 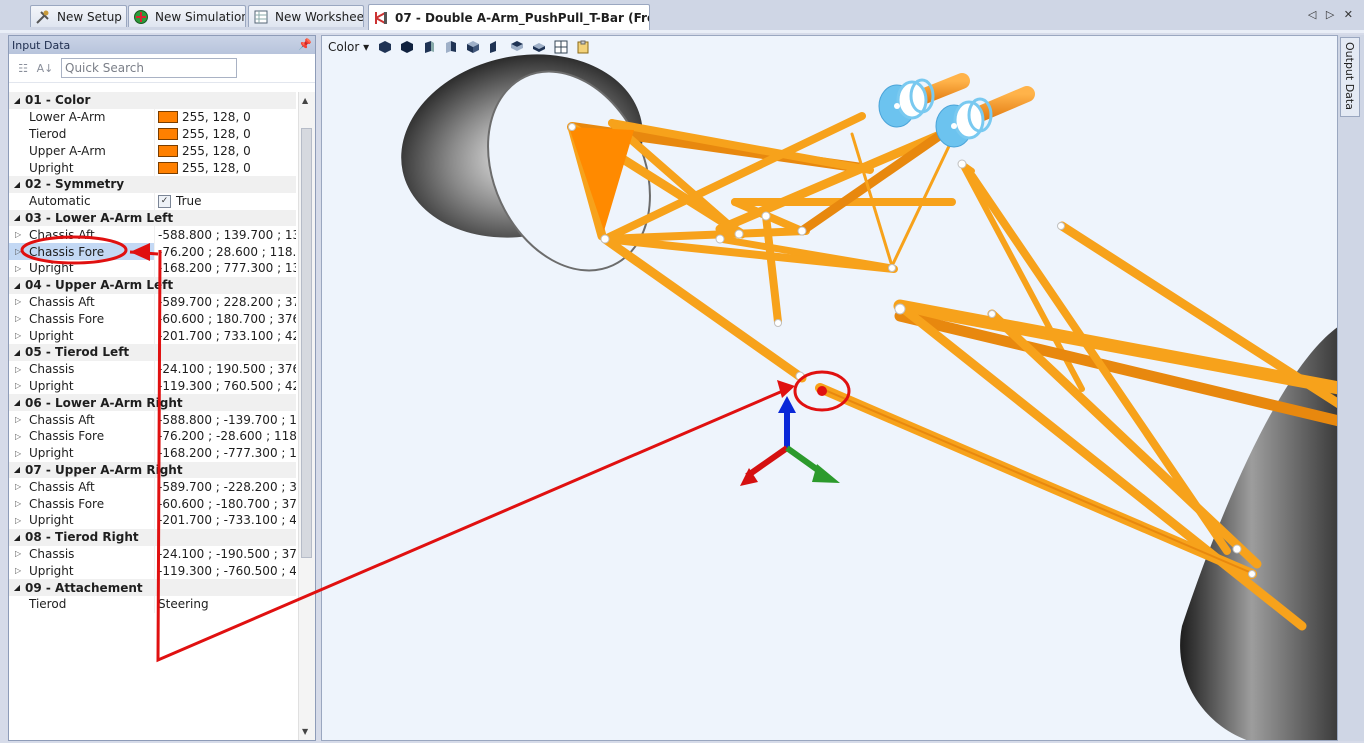 I want to click on category-header: ◢ 04 - Upper A-Arm Left, so click(x=152, y=285).